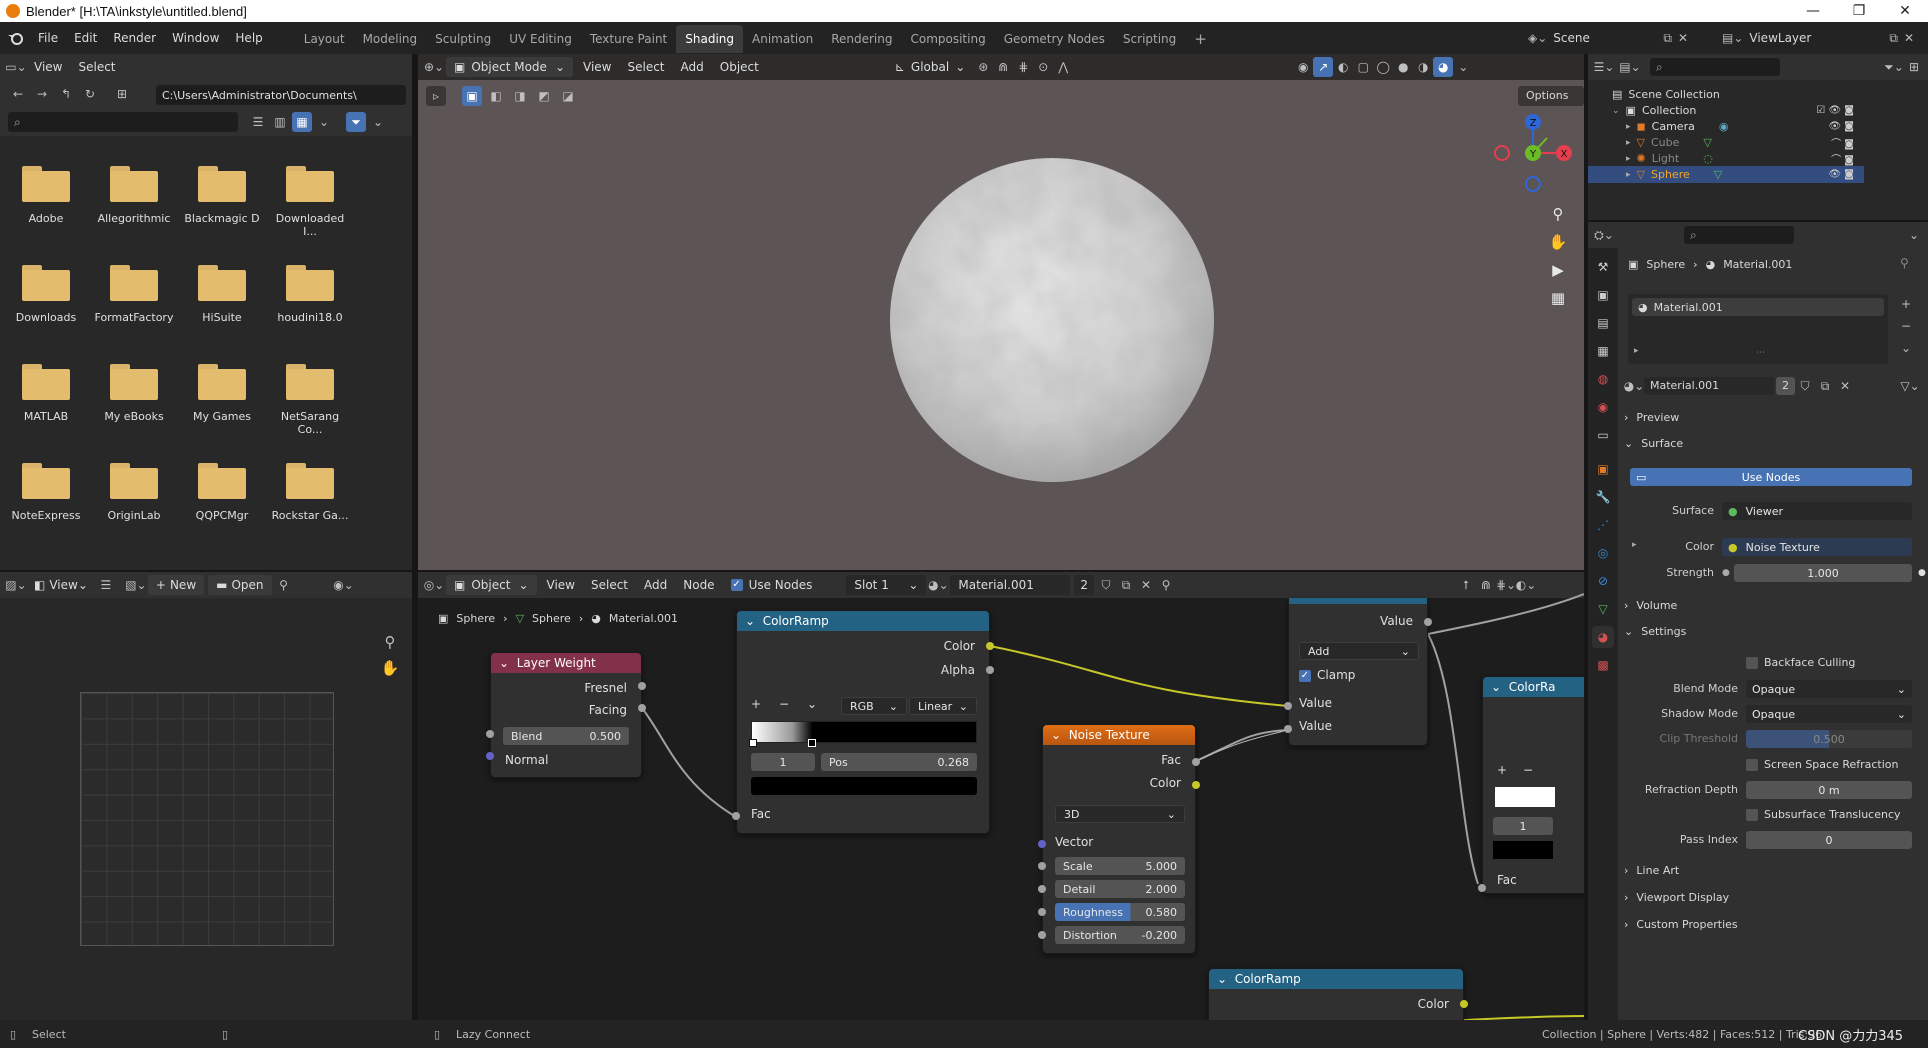  What do you see at coordinates (1604, 235) in the screenshot?
I see `editor-type-icon: ⛭⌄` at bounding box center [1604, 235].